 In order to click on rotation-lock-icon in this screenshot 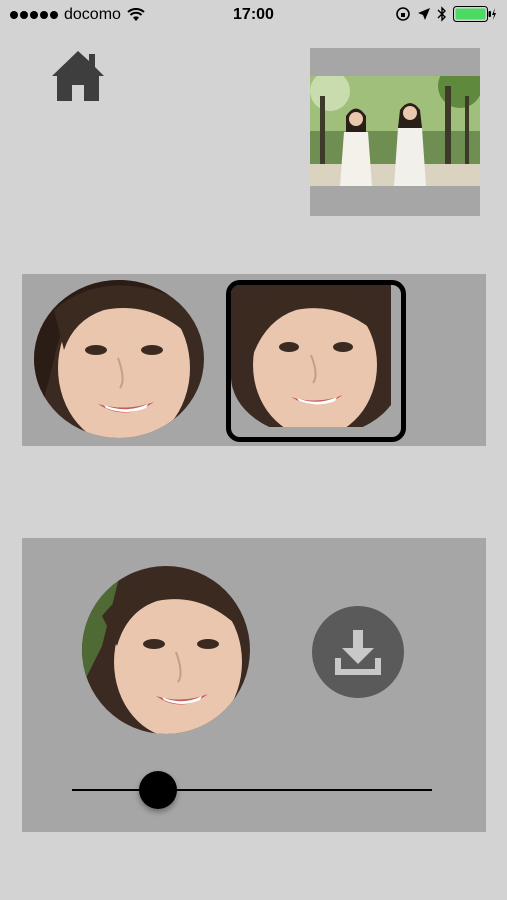, I will do `click(403, 14)`.